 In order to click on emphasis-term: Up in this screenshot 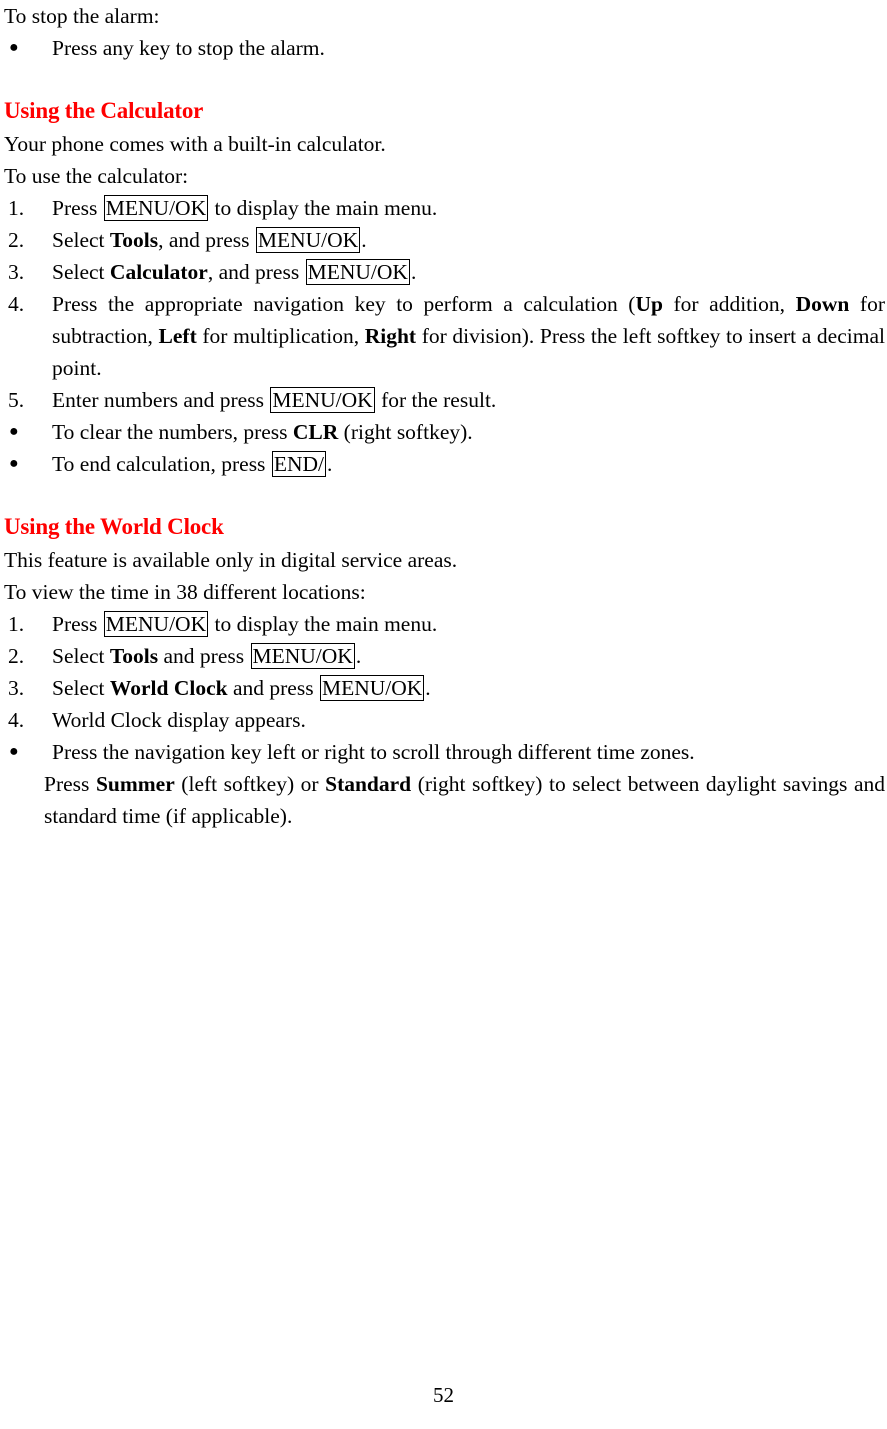, I will do `click(649, 304)`.